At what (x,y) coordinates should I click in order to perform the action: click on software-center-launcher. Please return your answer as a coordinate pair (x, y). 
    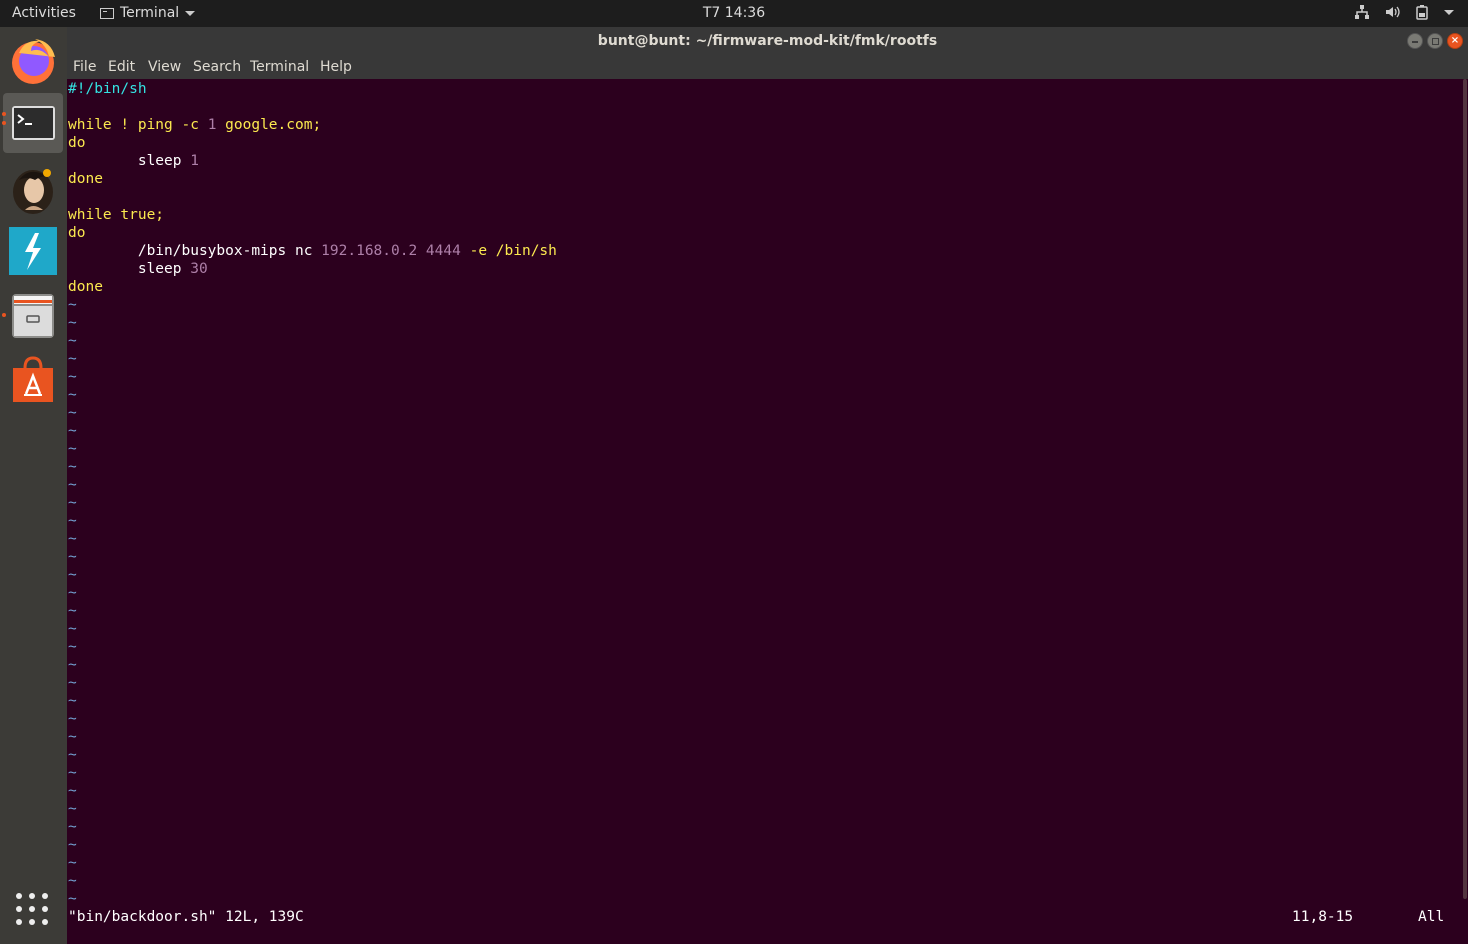
    Looking at the image, I should click on (33, 382).